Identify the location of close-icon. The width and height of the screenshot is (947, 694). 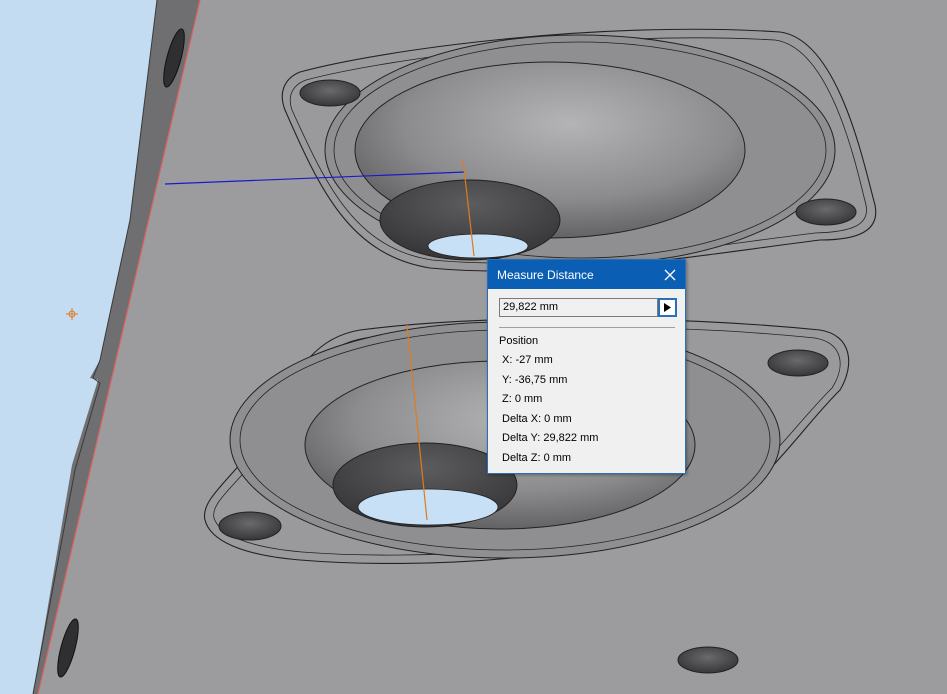
(670, 274).